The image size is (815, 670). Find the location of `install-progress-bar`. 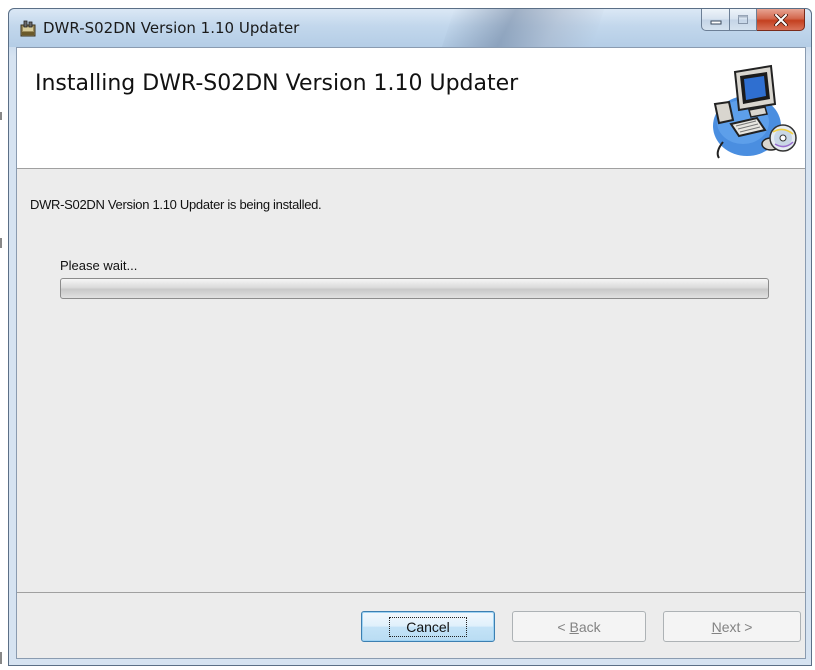

install-progress-bar is located at coordinates (414, 288).